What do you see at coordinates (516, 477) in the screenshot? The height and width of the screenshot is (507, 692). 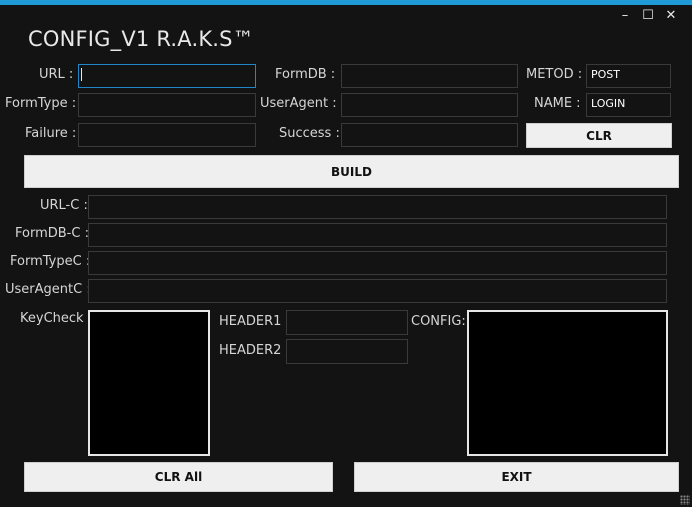 I see `exit-button: EXIT` at bounding box center [516, 477].